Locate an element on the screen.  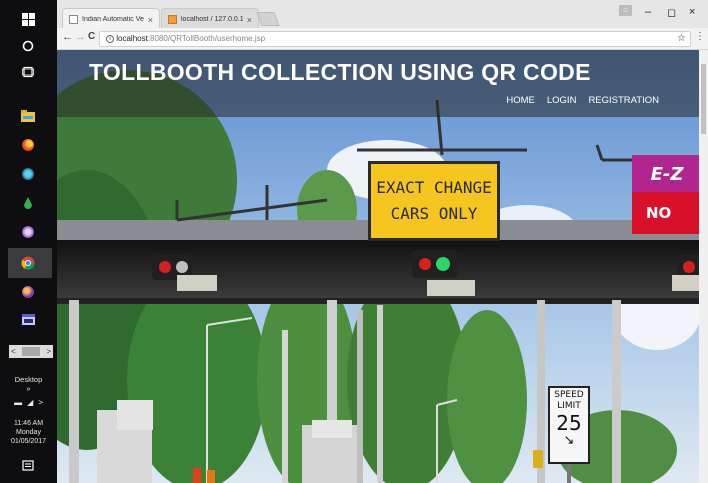
desktop-chevron-icon: » is located at coordinates (28, 389).